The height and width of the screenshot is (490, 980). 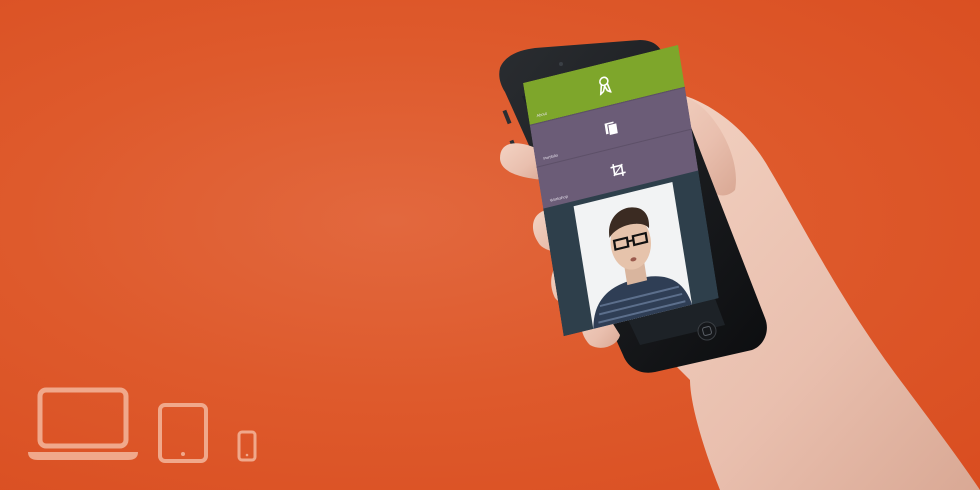 I want to click on ribbon-icon, so click(x=605, y=86).